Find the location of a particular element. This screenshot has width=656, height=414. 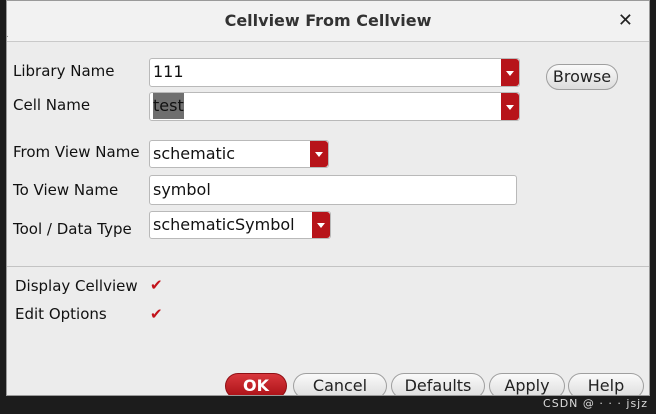

display-cellview-label: Display Cellview is located at coordinates (76, 286).